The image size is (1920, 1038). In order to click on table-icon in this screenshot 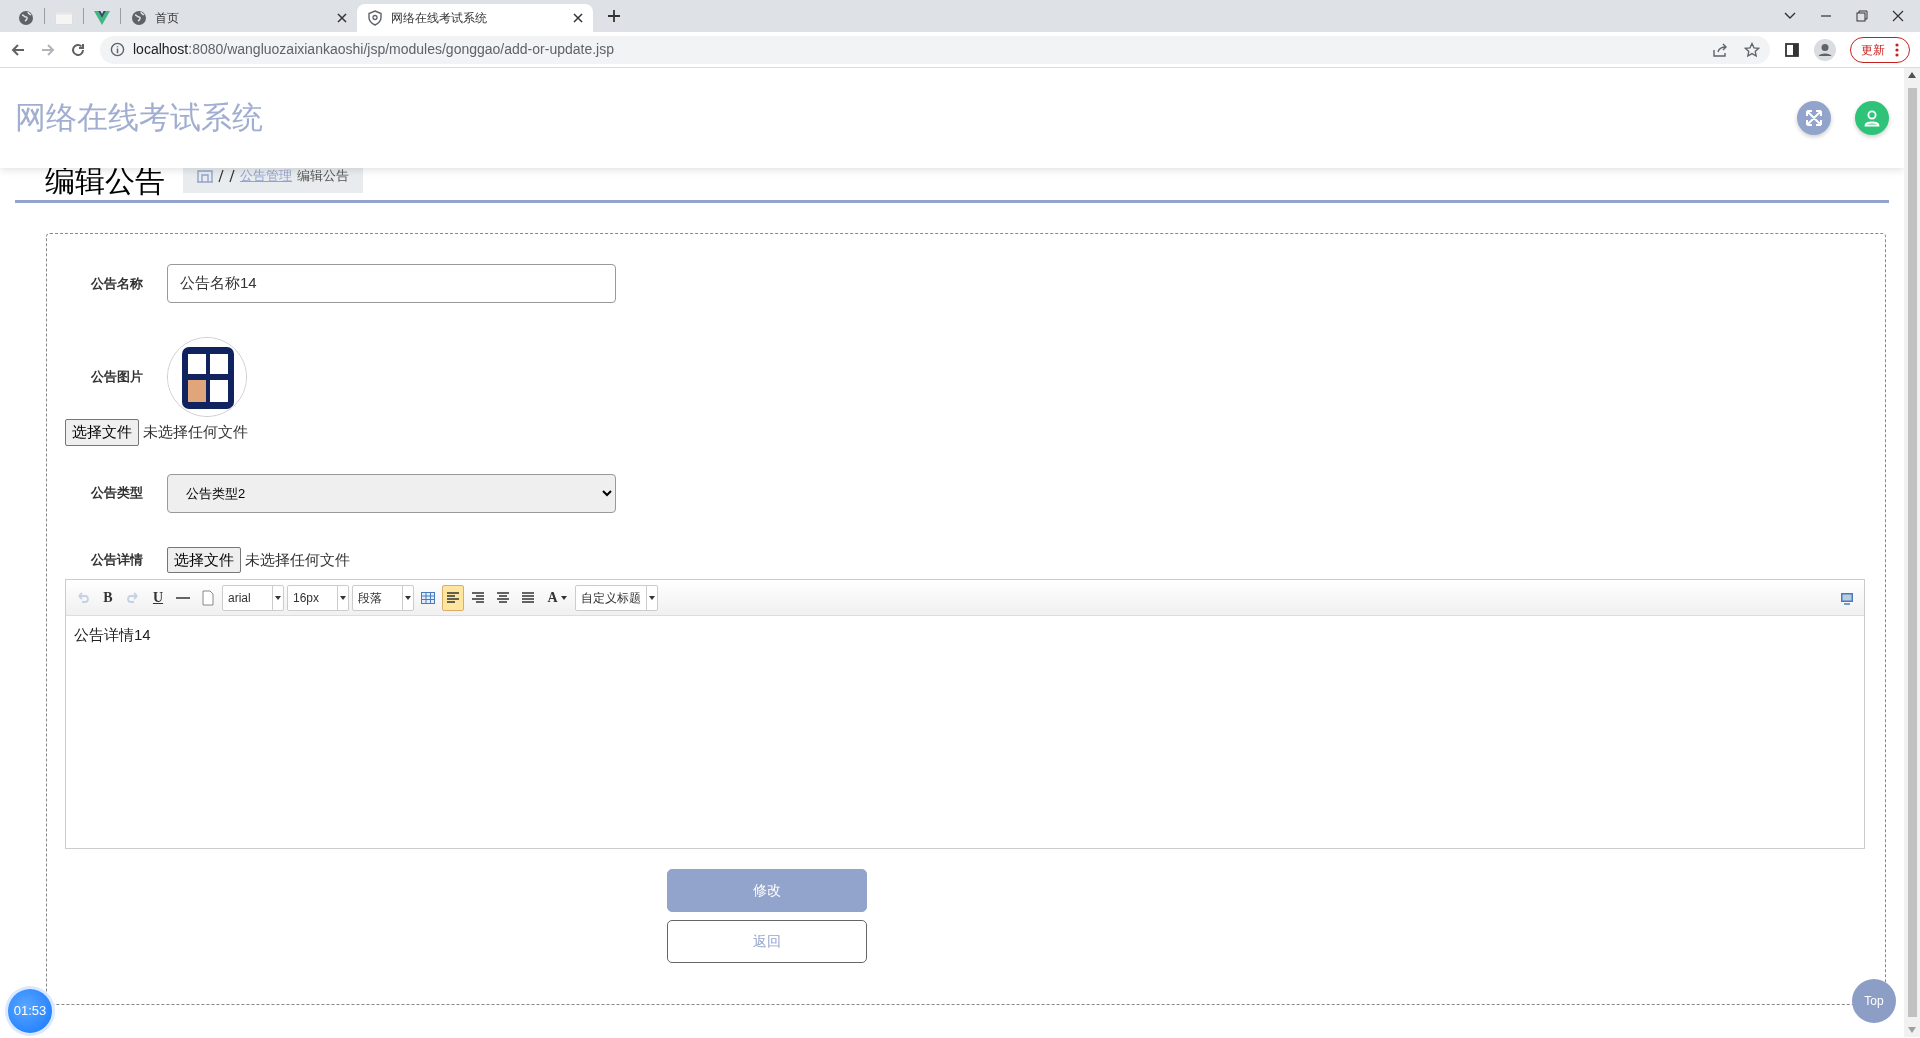, I will do `click(428, 597)`.